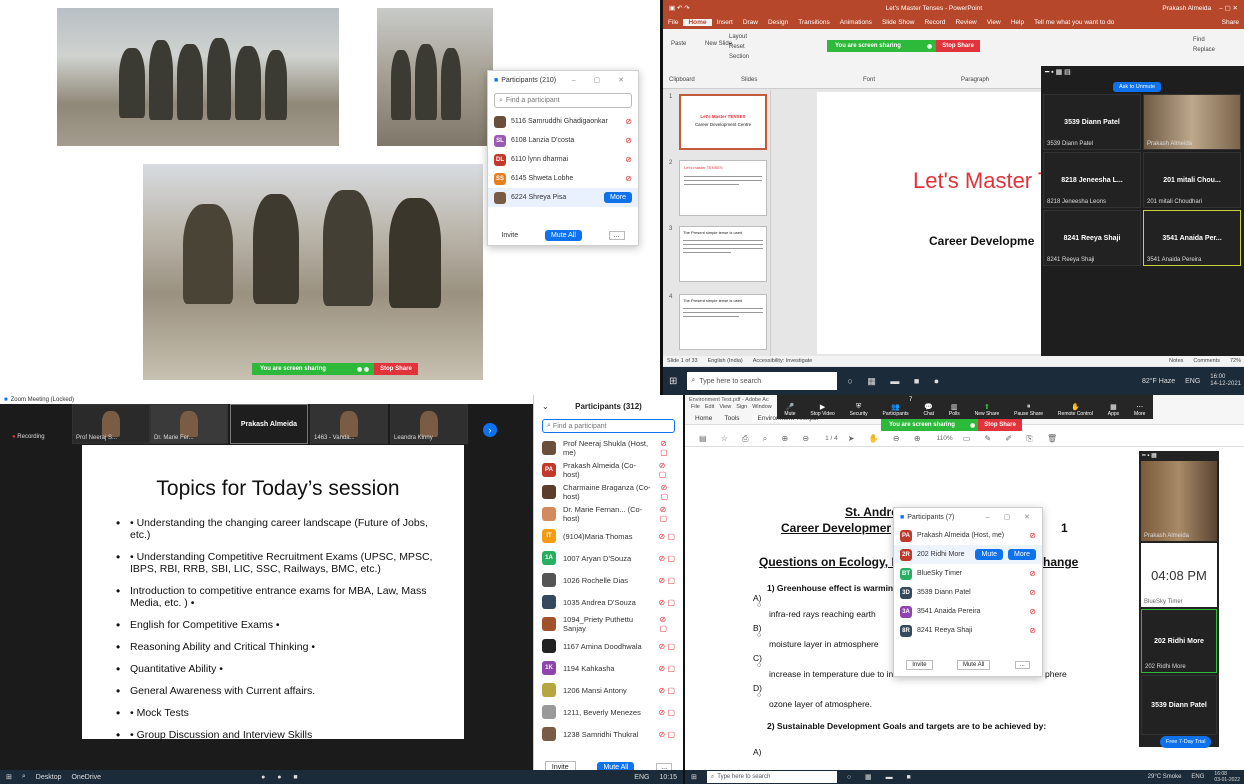 The height and width of the screenshot is (784, 1244). What do you see at coordinates (968, 554) in the screenshot?
I see `participant-row: 2R 202 Ridhi More Mute More` at bounding box center [968, 554].